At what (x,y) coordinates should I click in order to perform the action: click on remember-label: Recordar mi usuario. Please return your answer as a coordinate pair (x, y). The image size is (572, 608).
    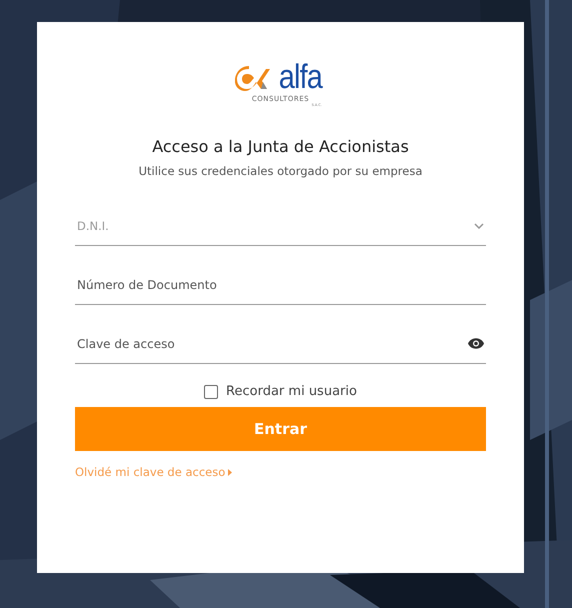
    Looking at the image, I should click on (291, 391).